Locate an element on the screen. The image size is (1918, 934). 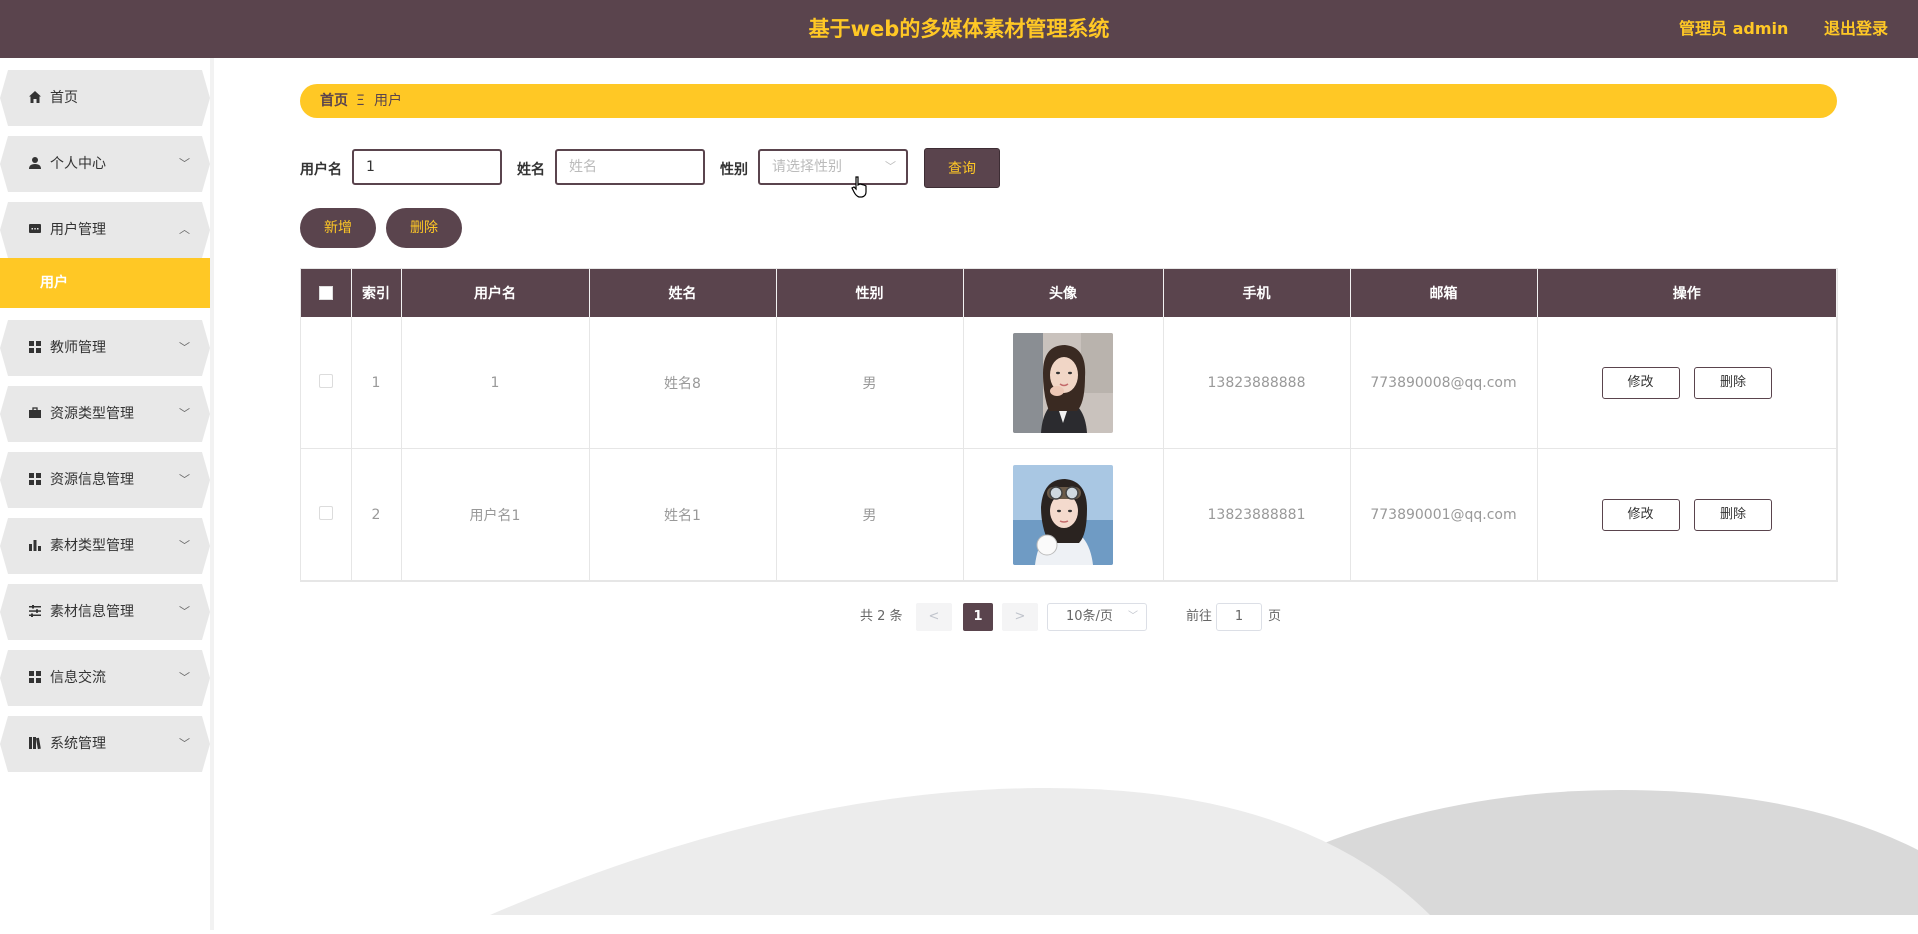
admin-label: 管理员 admin is located at coordinates (1734, 28).